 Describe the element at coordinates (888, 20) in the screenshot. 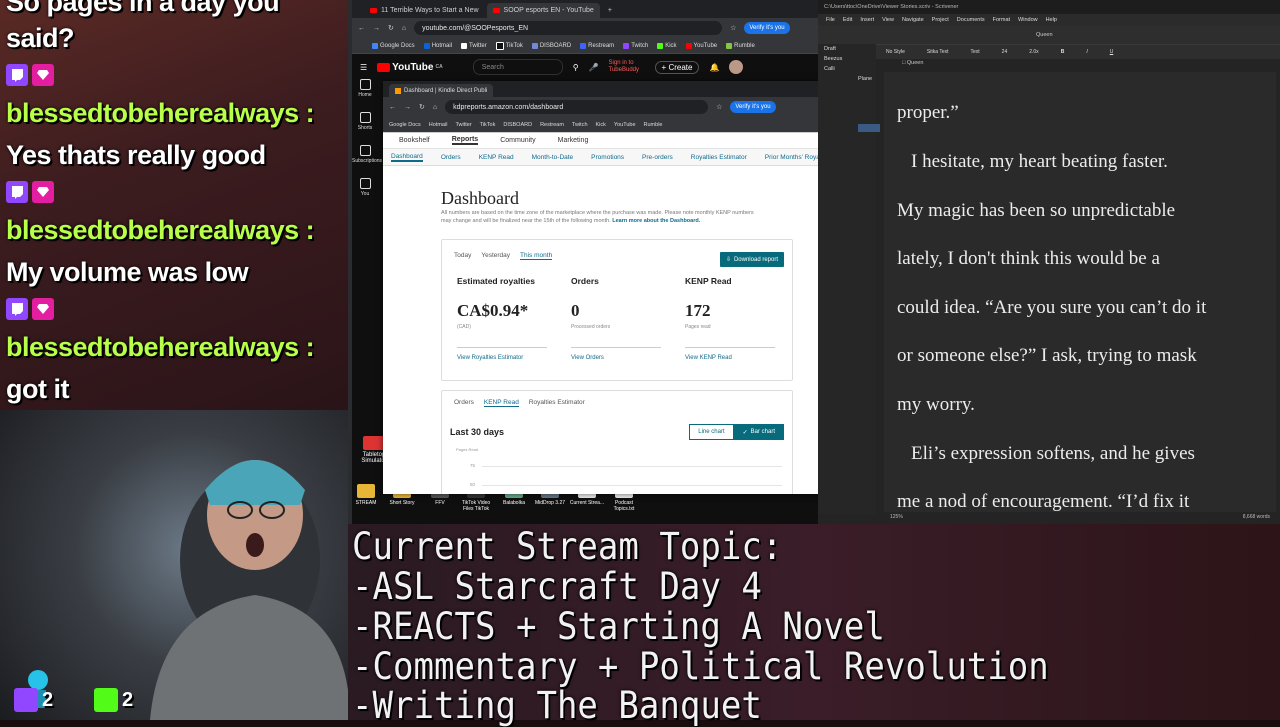

I see `menu-view: View` at that location.